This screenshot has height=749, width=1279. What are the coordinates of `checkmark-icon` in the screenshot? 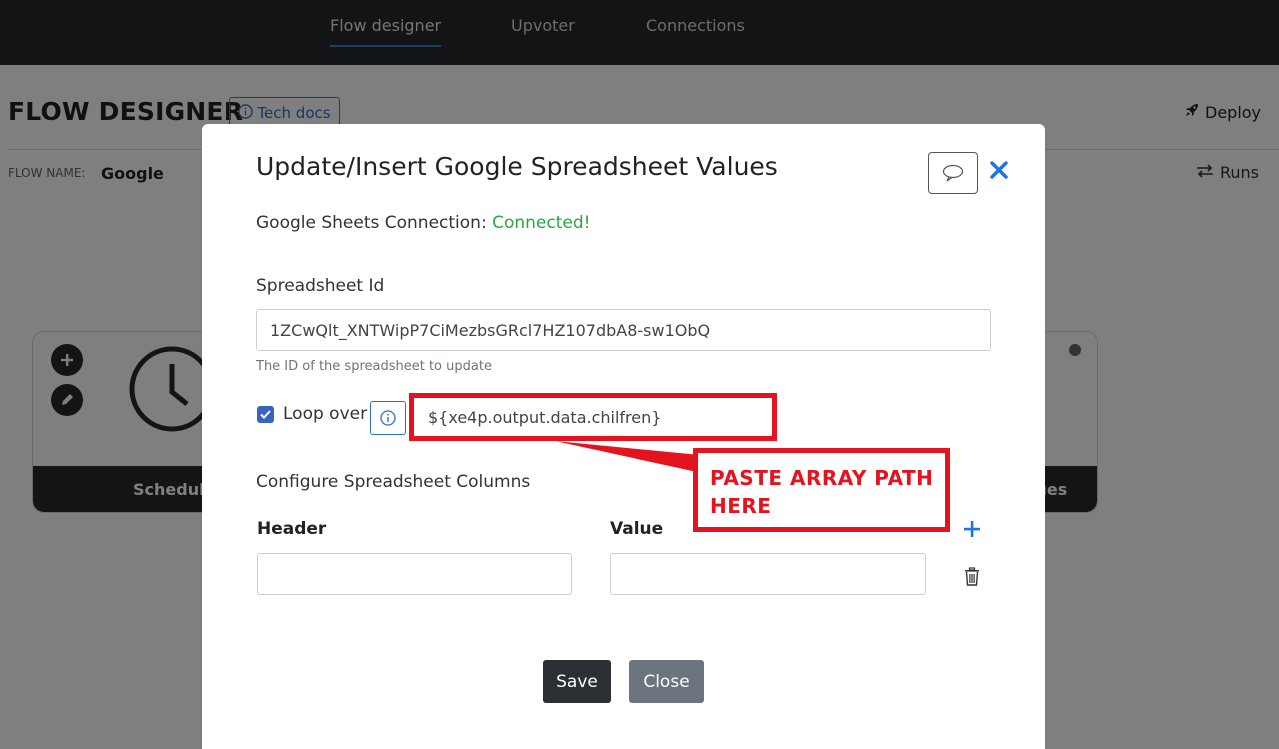 It's located at (265, 414).